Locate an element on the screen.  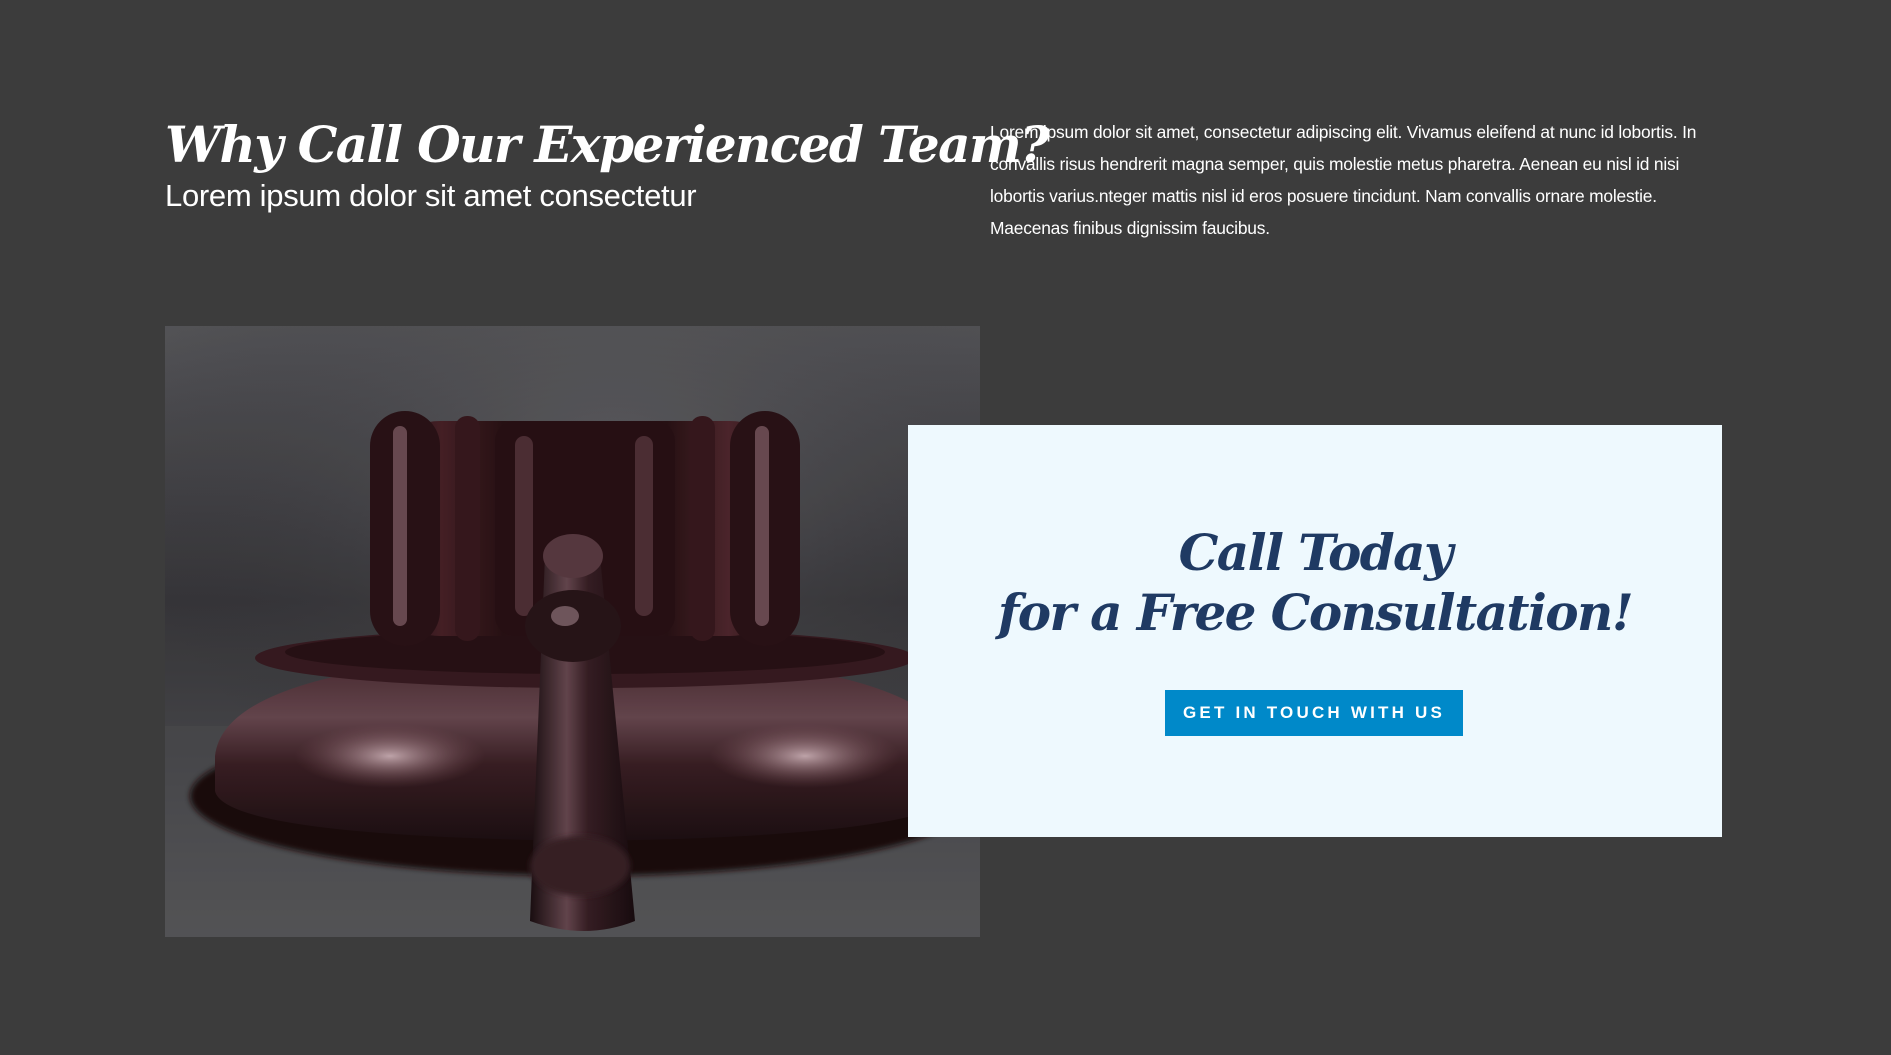
get-in-touch-button: Get in touch with us is located at coordinates (1314, 713).